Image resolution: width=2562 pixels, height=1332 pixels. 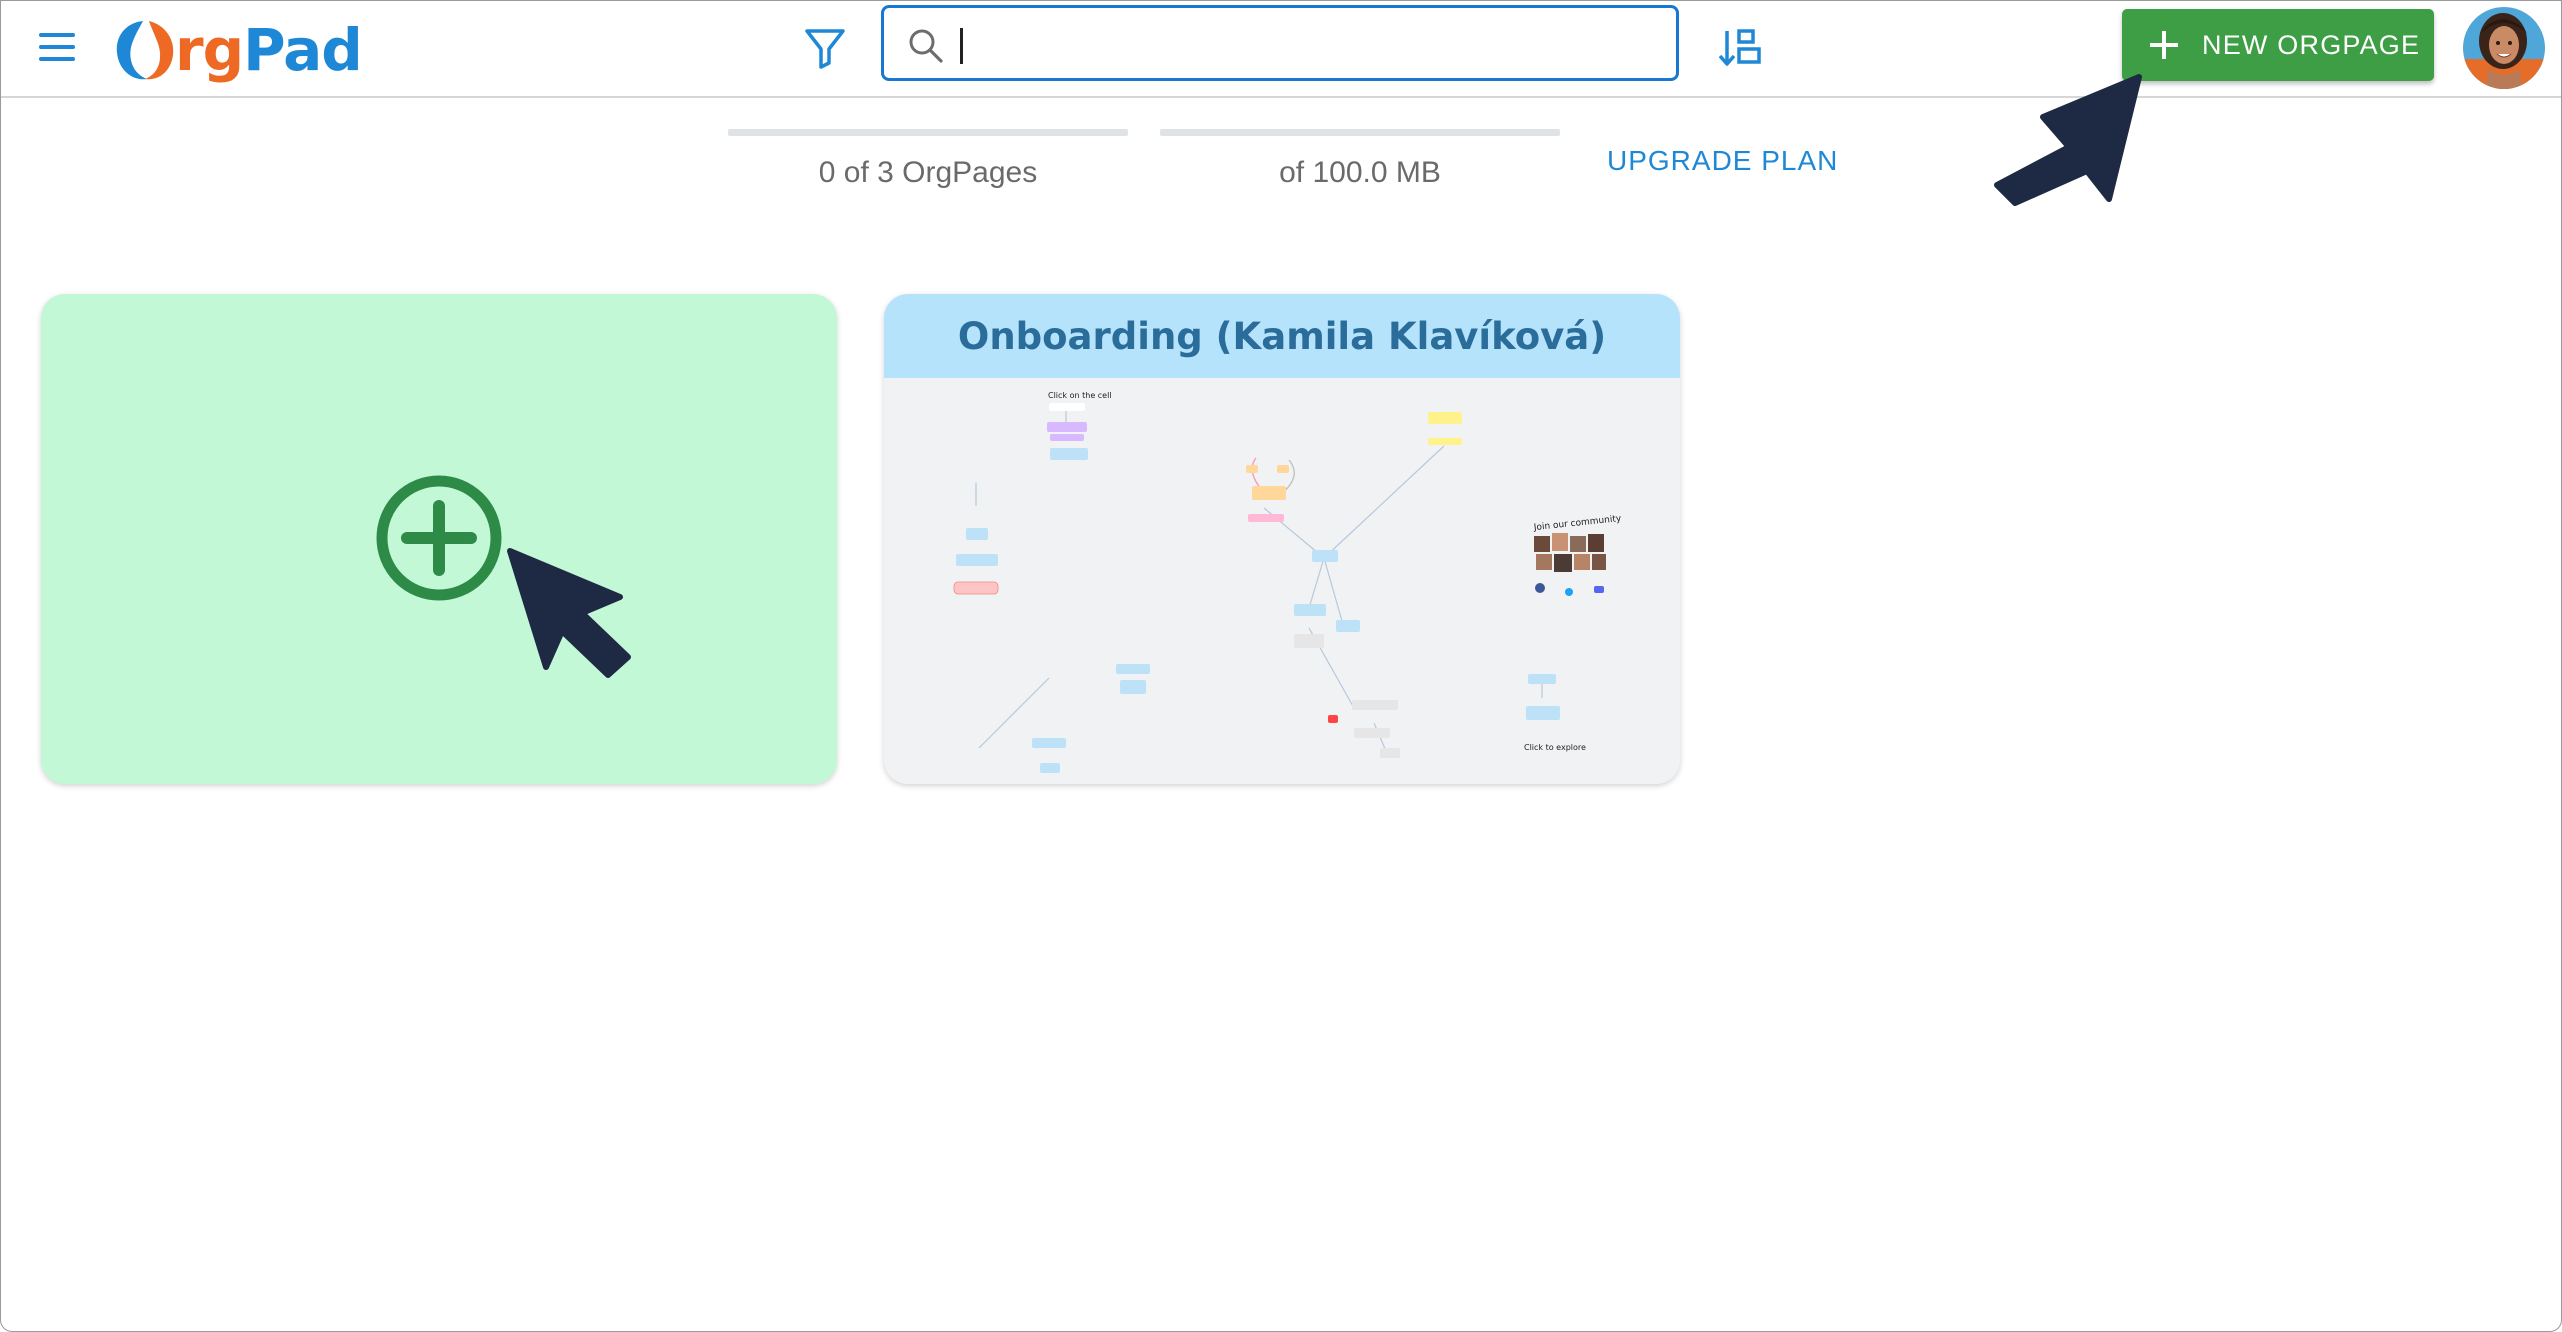 What do you see at coordinates (303, 50) in the screenshot?
I see `logo-text-blue: Pad` at bounding box center [303, 50].